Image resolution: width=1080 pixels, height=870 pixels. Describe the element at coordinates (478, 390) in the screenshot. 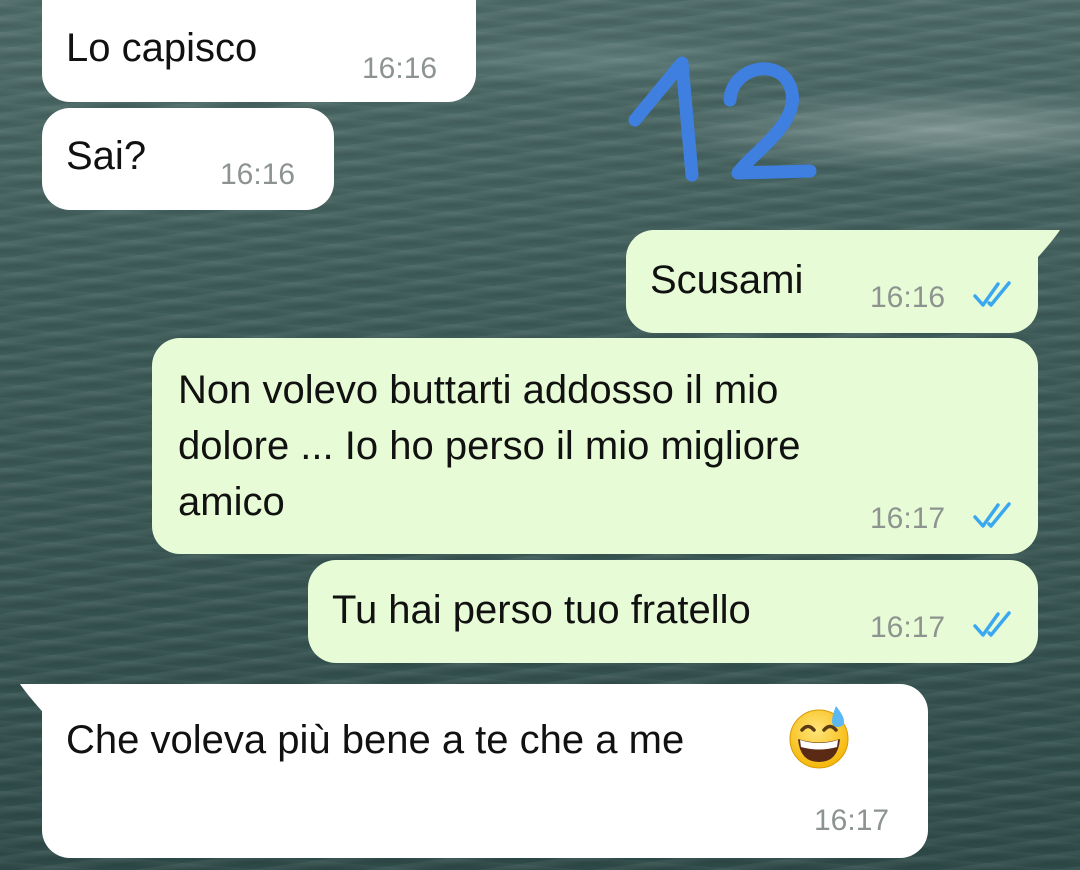

I see `message-text-line: Non volevo buttarti addosso il mio` at that location.